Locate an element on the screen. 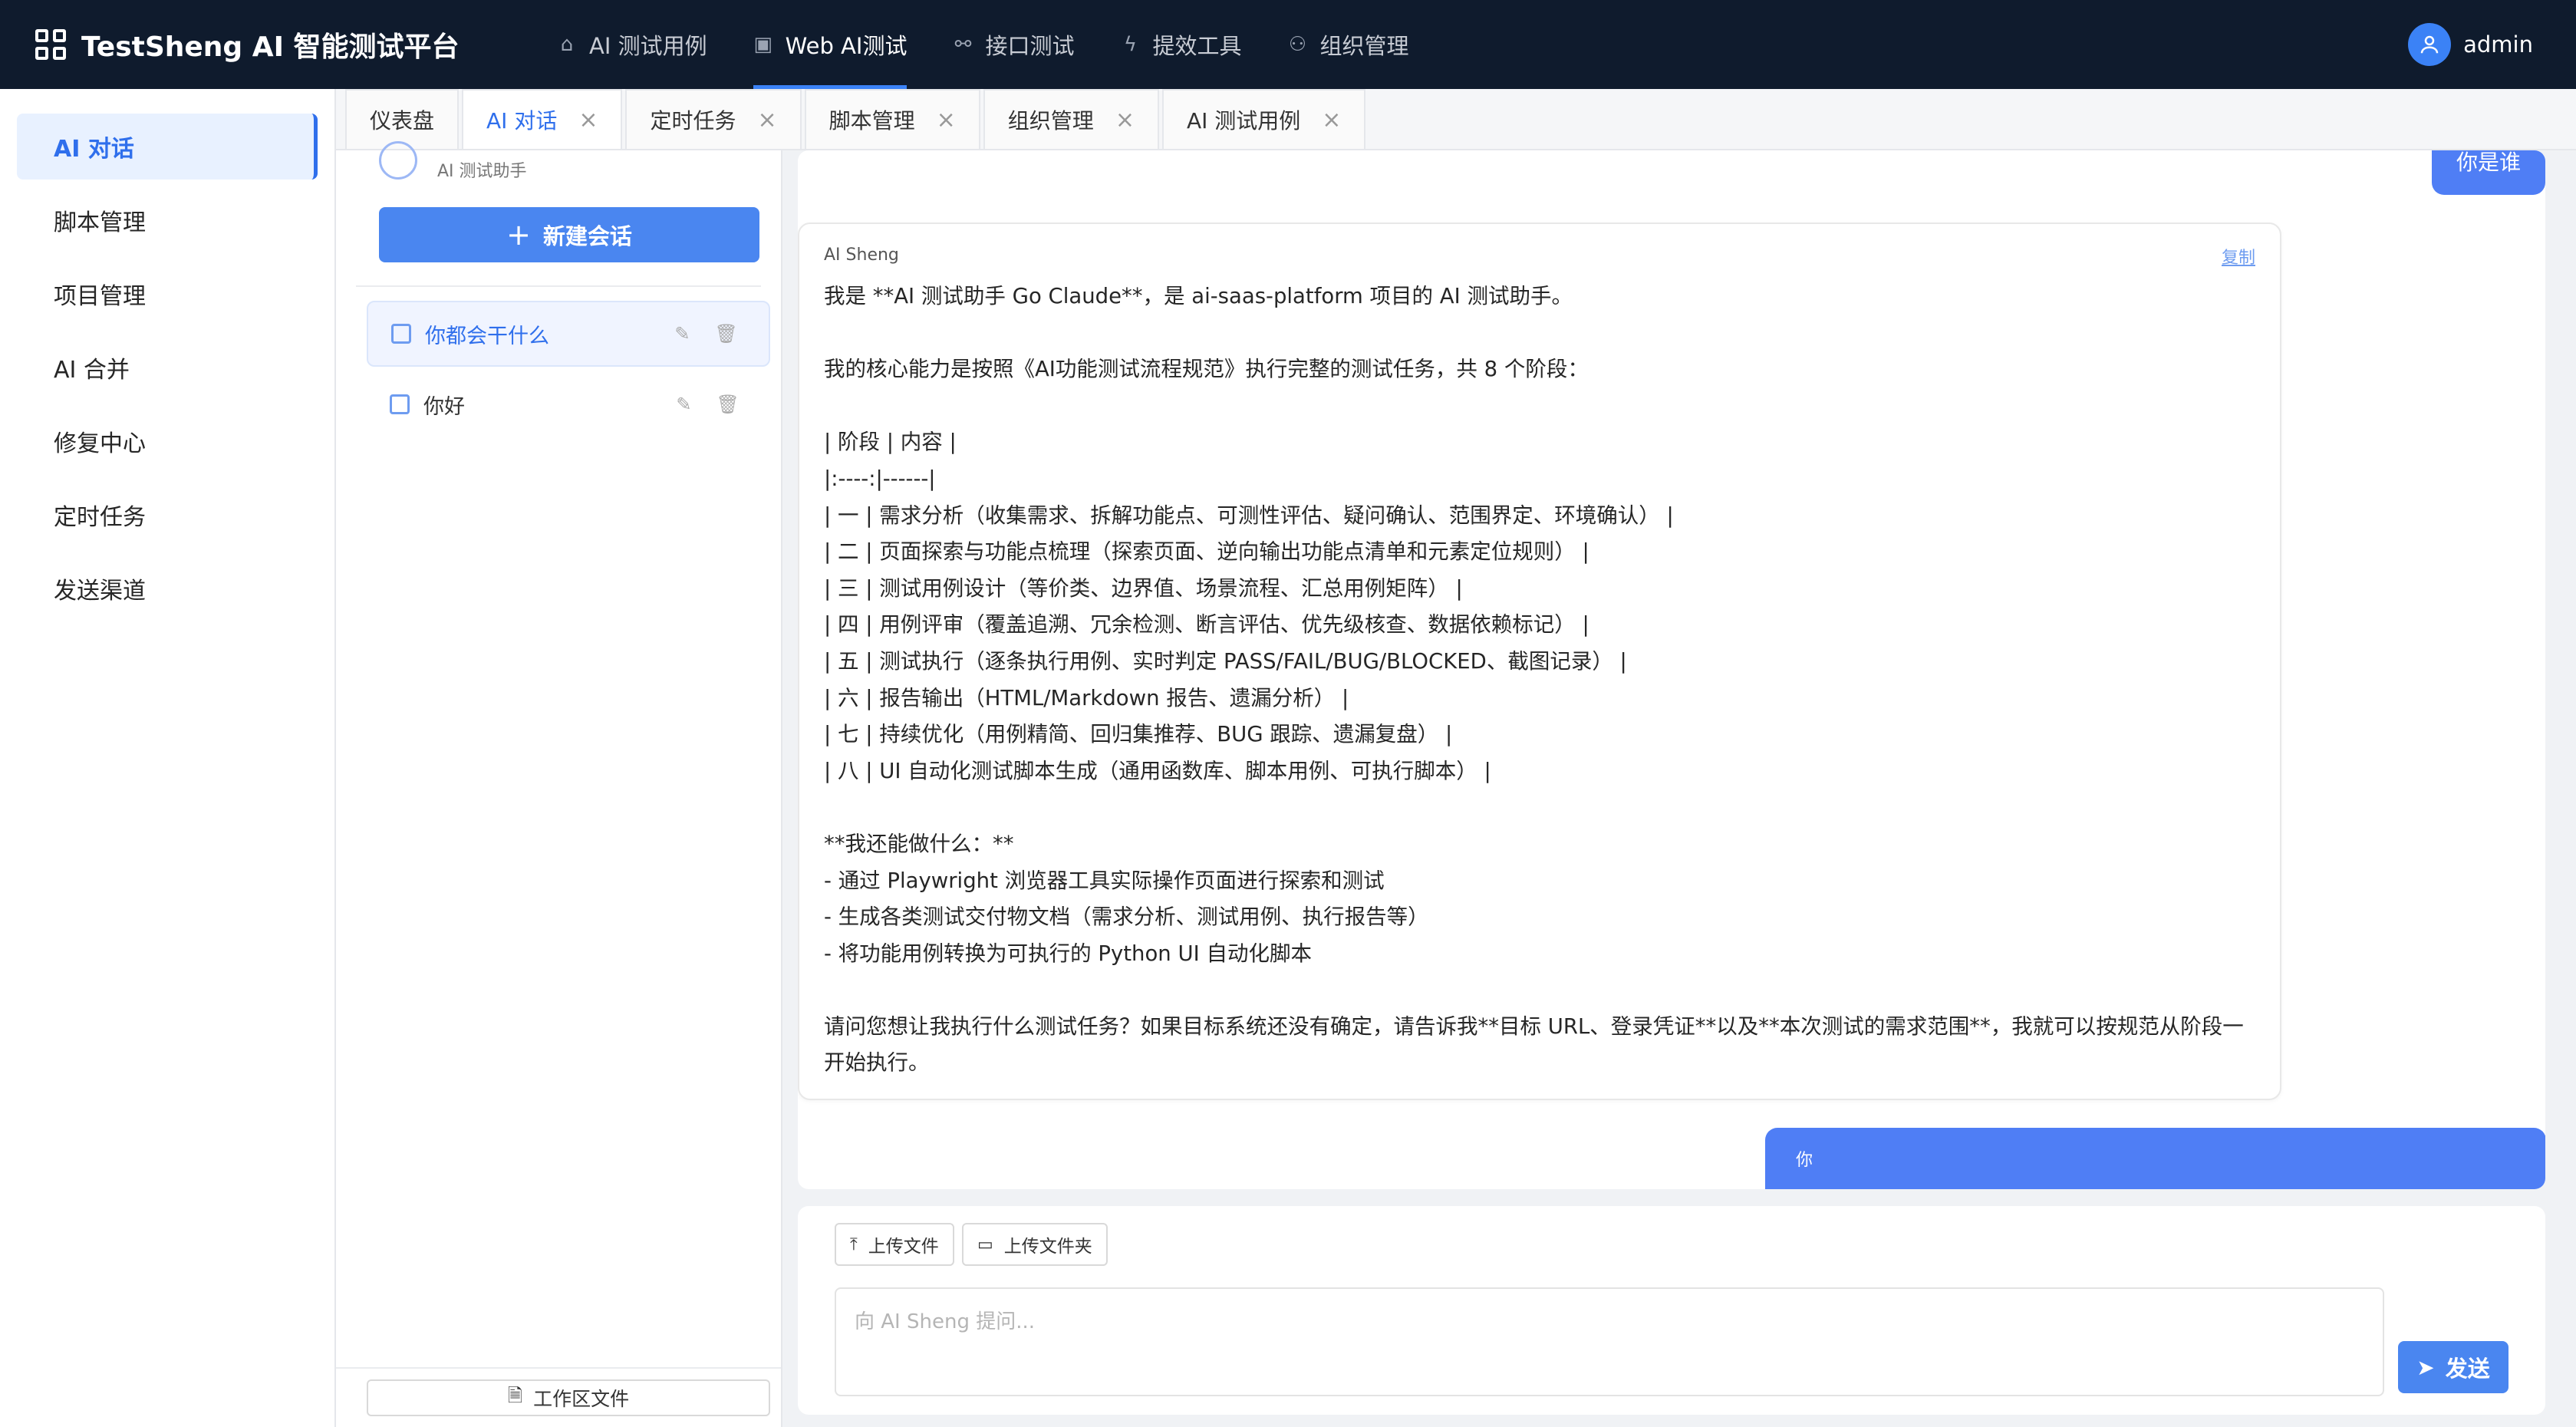  upload-folder-button: ▭ 上传文件夹 is located at coordinates (1035, 1244).